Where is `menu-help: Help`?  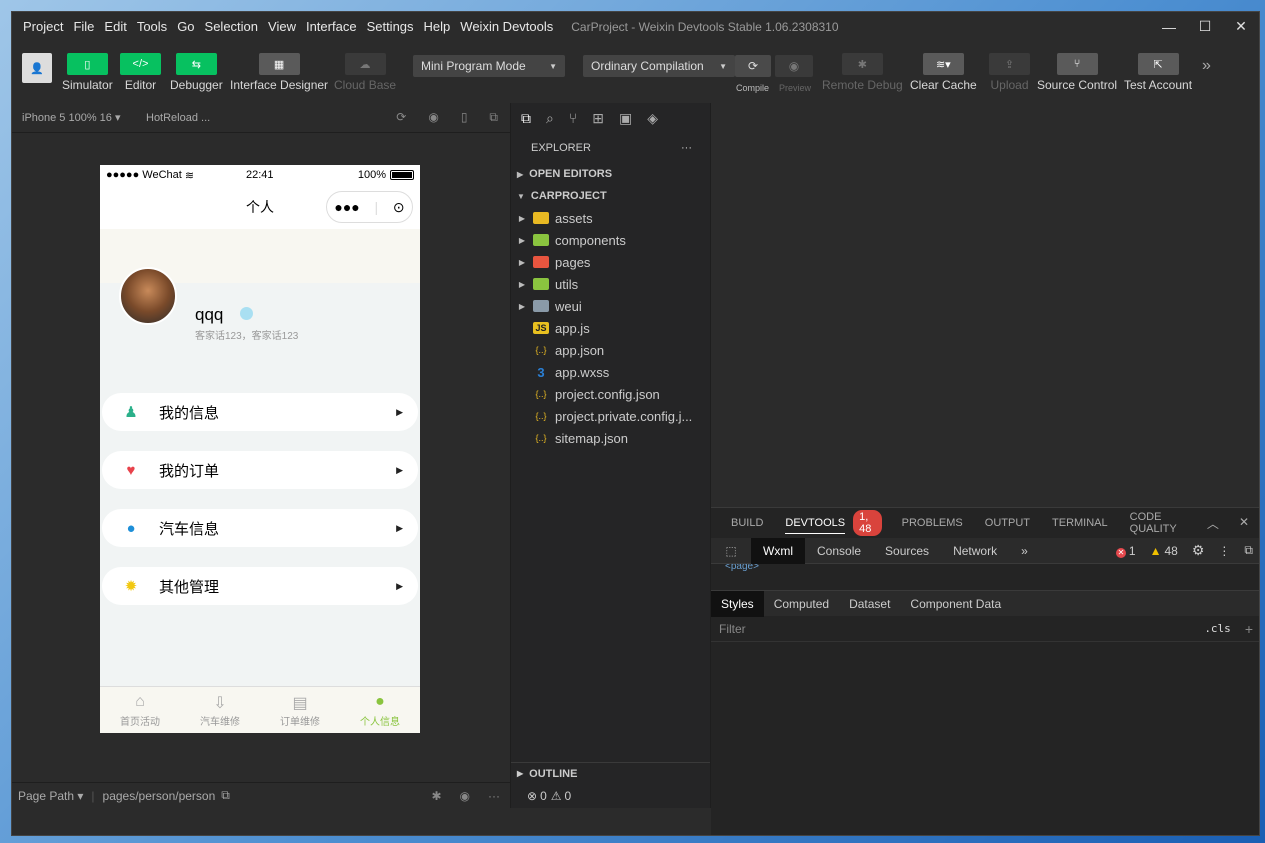 menu-help: Help is located at coordinates (437, 26).